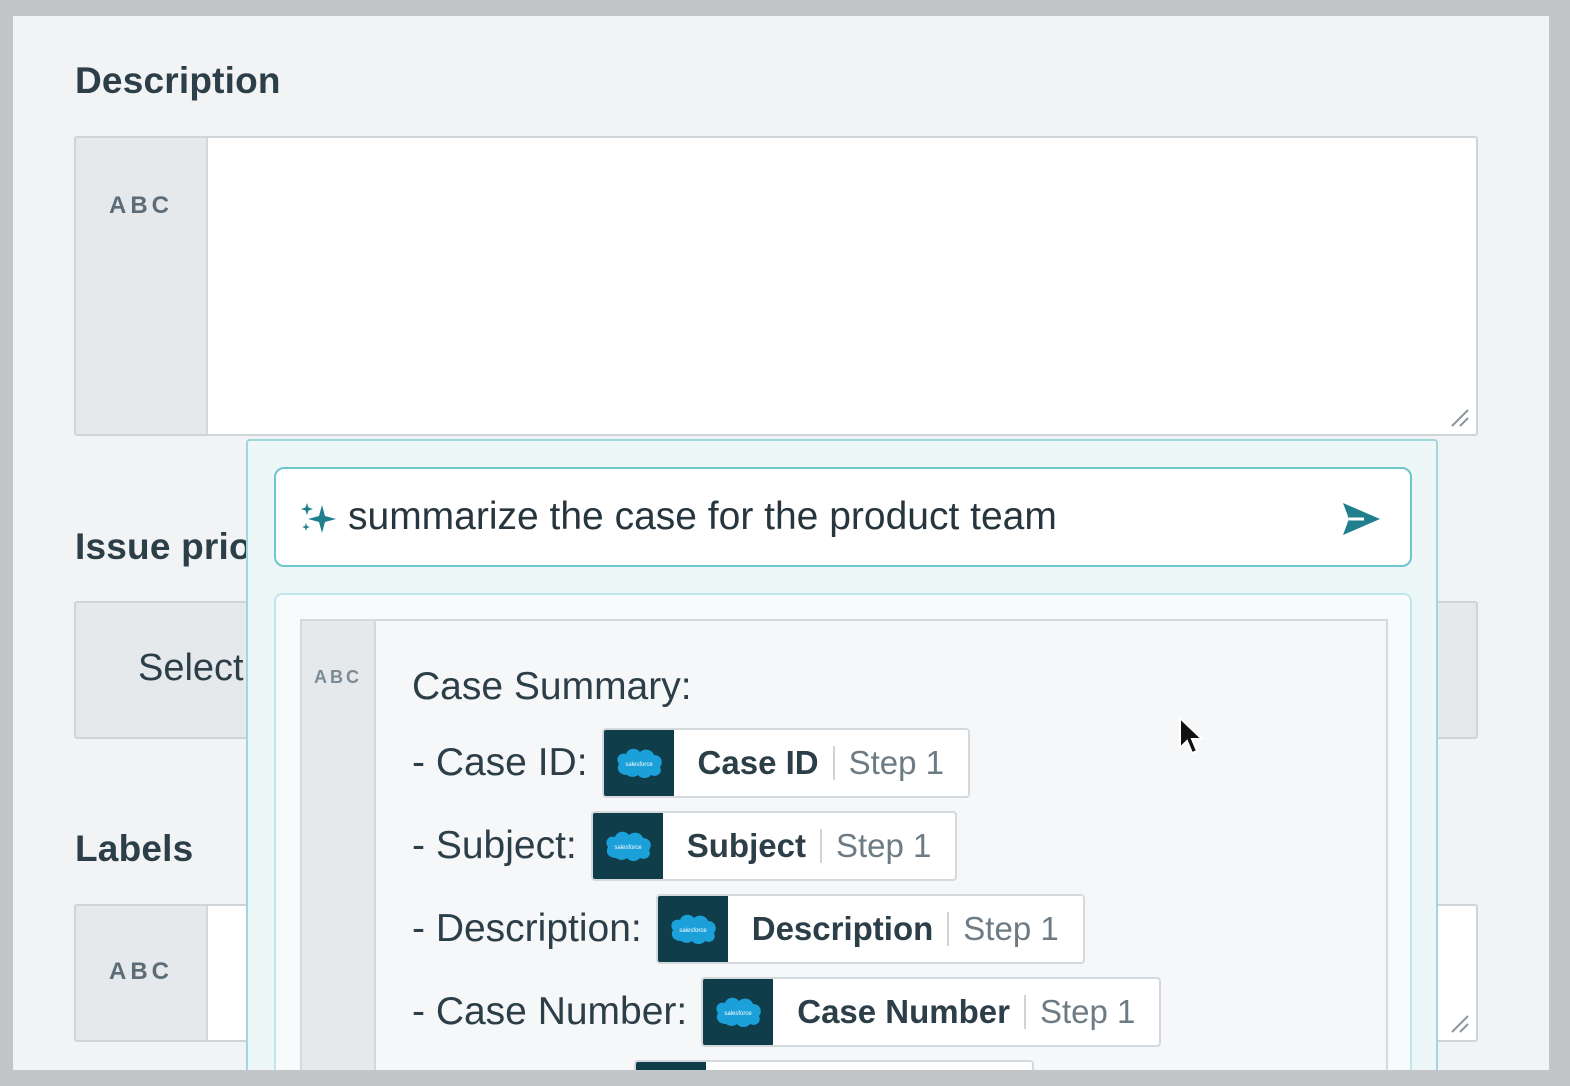 The image size is (1570, 1086). I want to click on select-placeholder: Select, so click(191, 668).